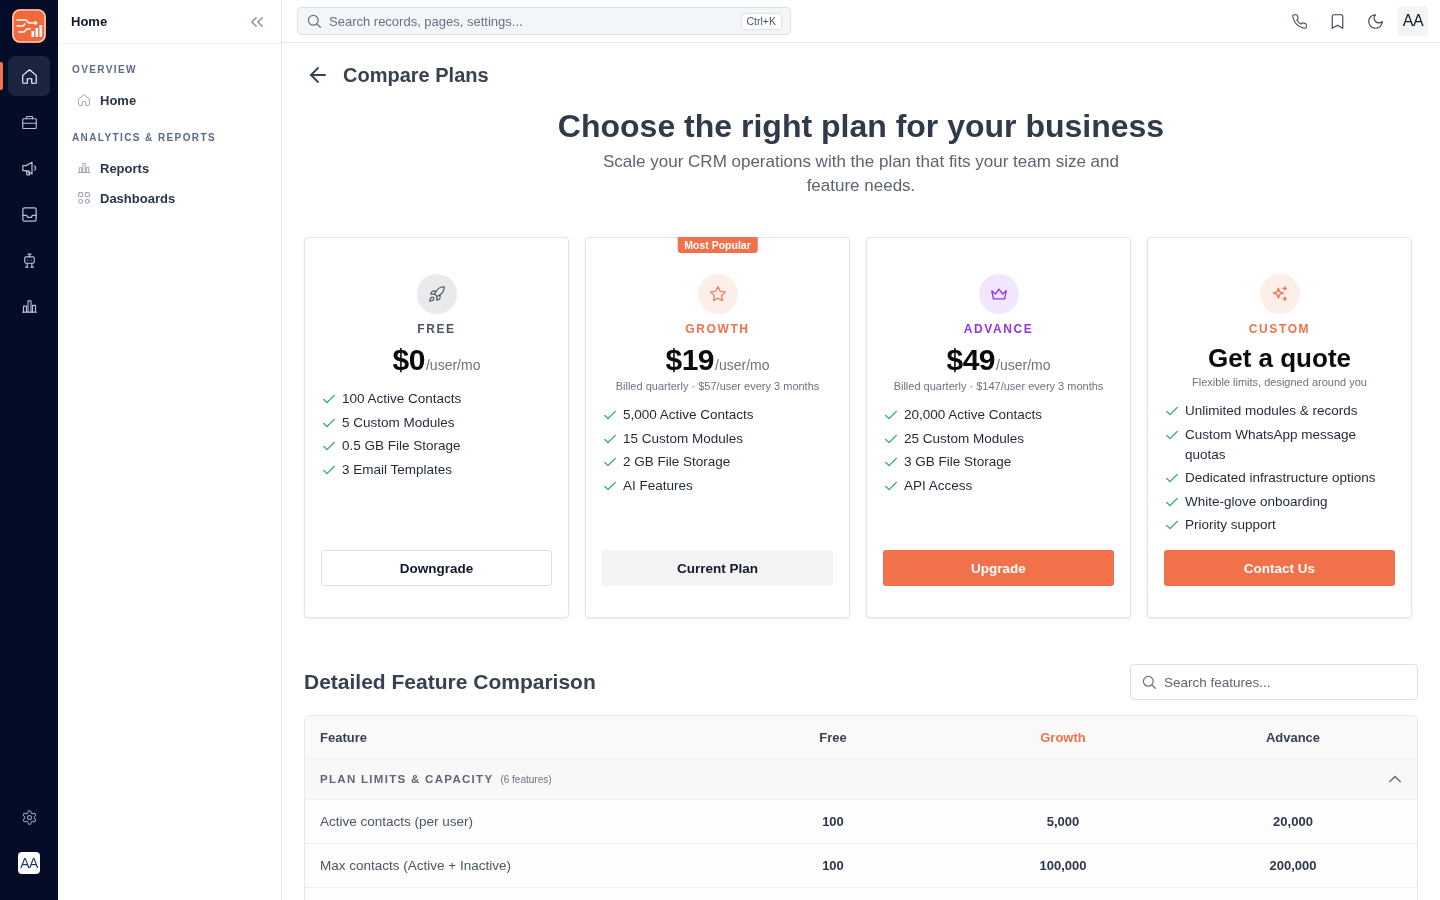  What do you see at coordinates (1279, 382) in the screenshot?
I see `plan-note: Flexible limits, designed around you` at bounding box center [1279, 382].